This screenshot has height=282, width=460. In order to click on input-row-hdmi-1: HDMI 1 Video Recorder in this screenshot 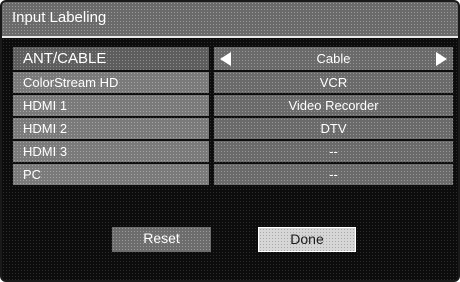, I will do `click(233, 105)`.